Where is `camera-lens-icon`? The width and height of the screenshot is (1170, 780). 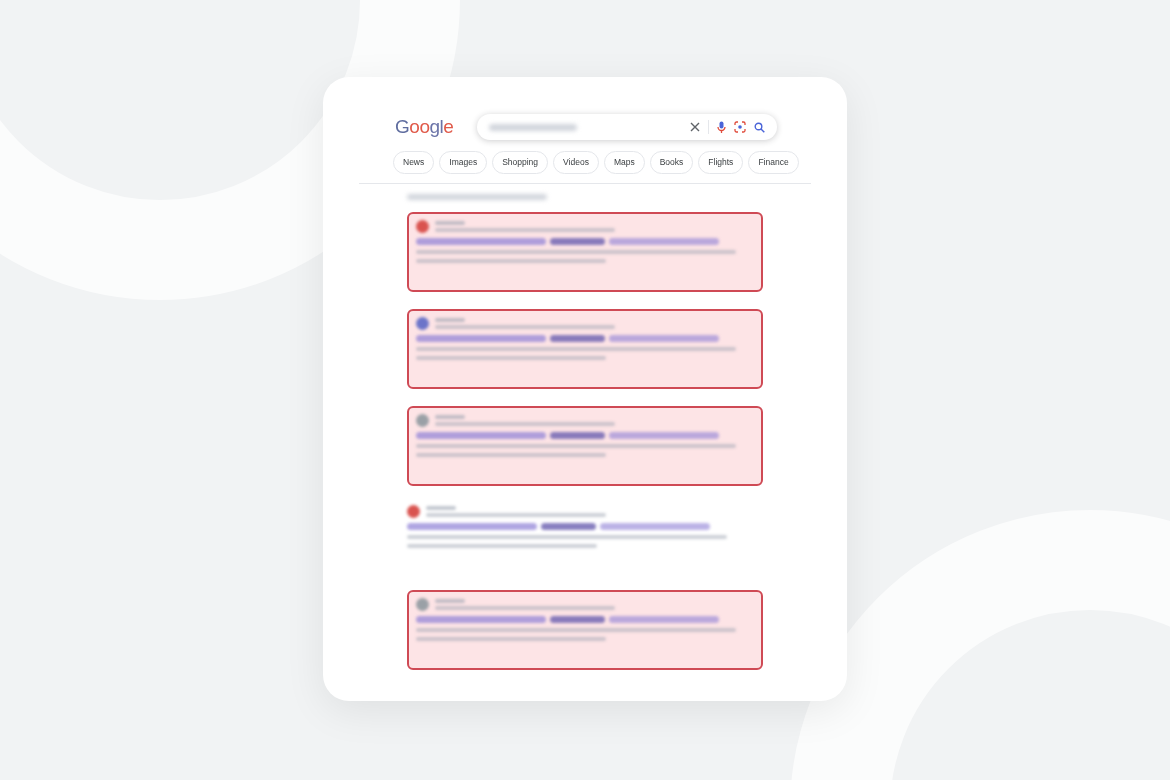 camera-lens-icon is located at coordinates (740, 127).